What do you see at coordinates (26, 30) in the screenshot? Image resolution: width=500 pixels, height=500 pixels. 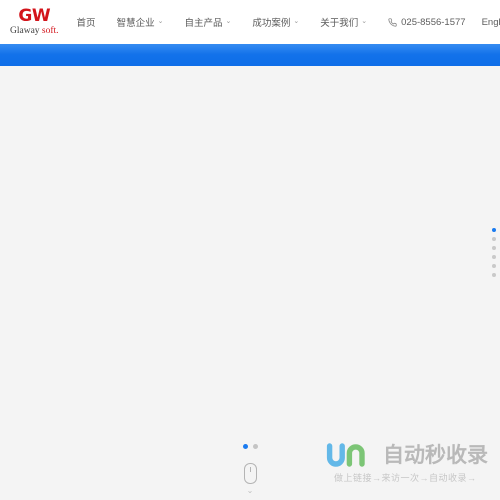 I see `logo-wordmark-primary: Glaway` at bounding box center [26, 30].